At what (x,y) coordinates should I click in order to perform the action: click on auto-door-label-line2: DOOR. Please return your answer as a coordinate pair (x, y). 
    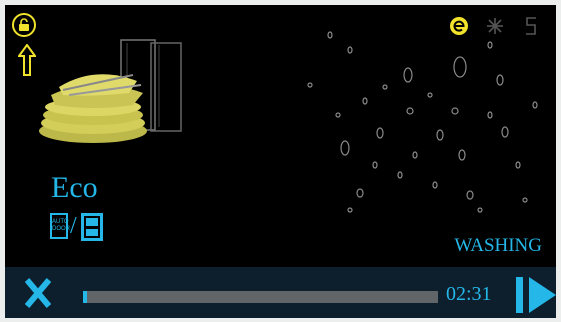
    Looking at the image, I should click on (61, 229).